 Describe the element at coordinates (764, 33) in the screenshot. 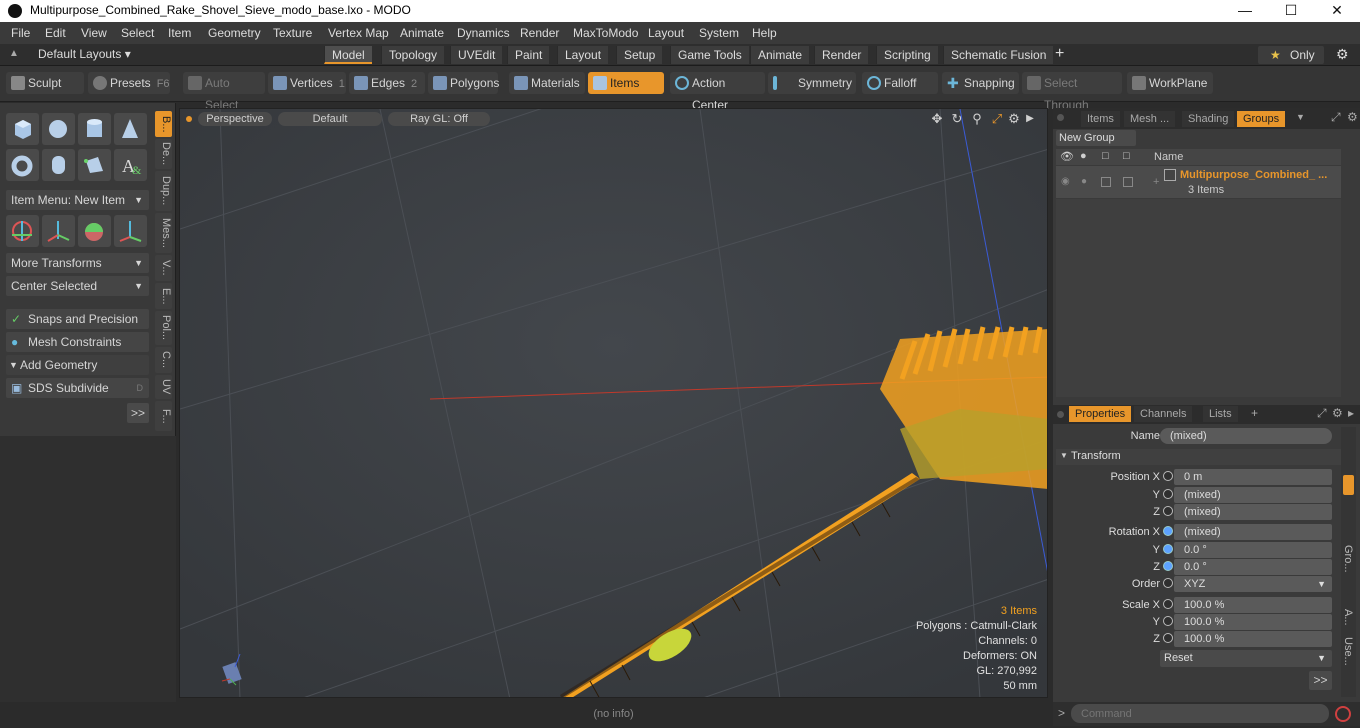

I see `menu-help: Help` at that location.